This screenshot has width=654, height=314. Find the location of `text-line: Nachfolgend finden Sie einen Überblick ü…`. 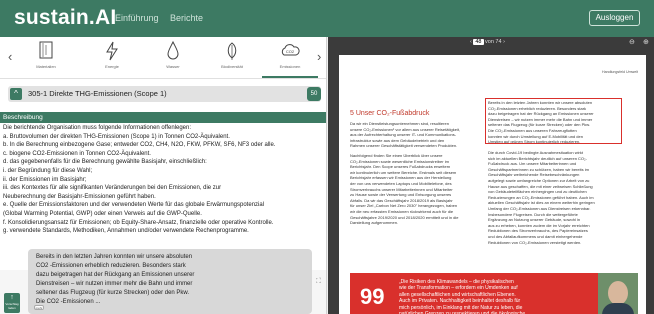

text-line: Nachfolgend finden Sie einen Überblick ü… is located at coordinates (396, 155).